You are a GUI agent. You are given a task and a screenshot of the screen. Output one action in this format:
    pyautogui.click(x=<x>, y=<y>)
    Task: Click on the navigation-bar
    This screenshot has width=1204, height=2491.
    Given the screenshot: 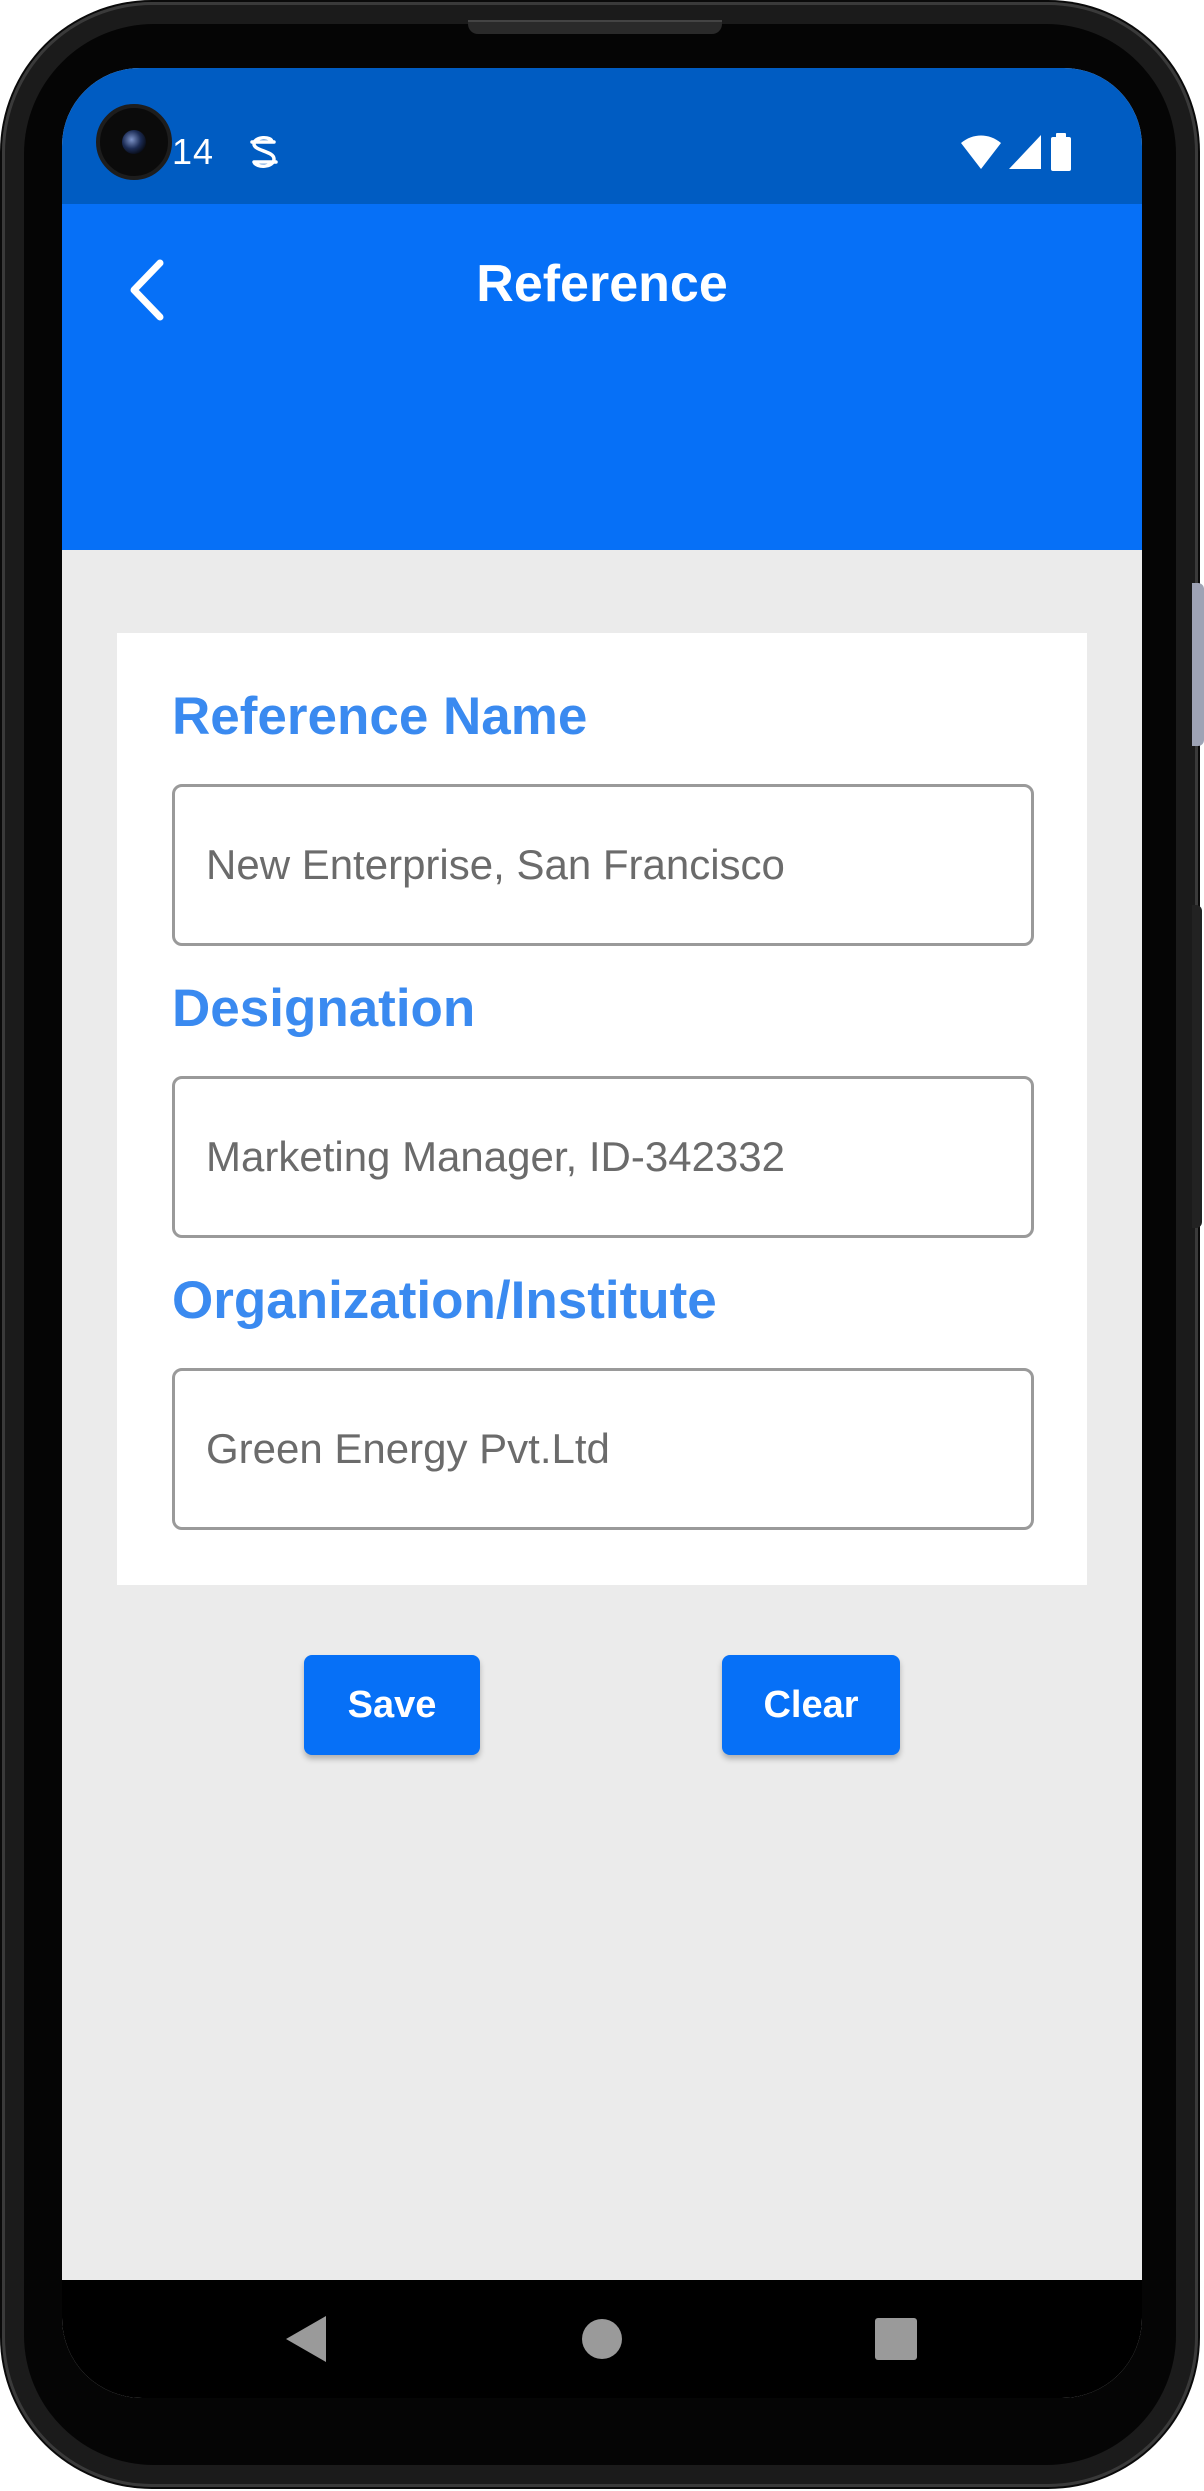 What is the action you would take?
    pyautogui.click(x=602, y=2339)
    